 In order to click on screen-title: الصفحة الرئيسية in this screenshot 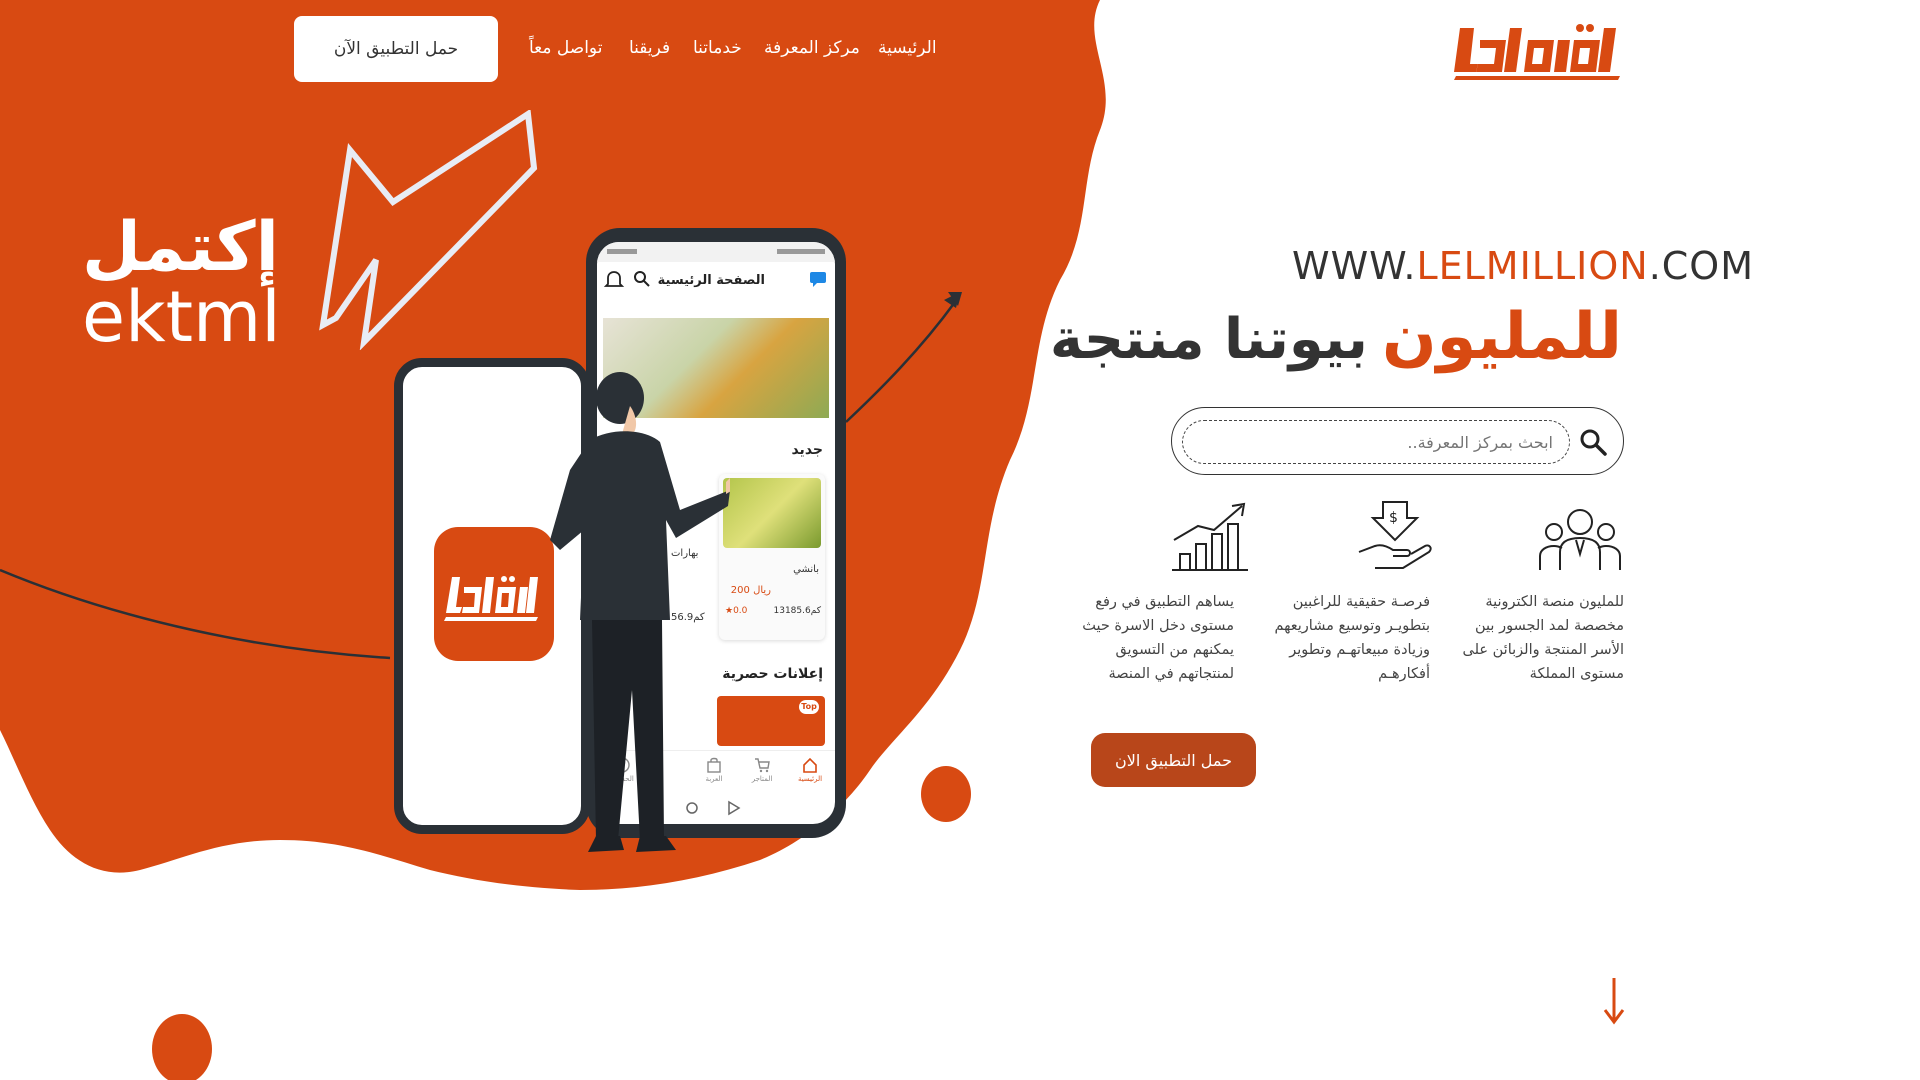, I will do `click(711, 280)`.